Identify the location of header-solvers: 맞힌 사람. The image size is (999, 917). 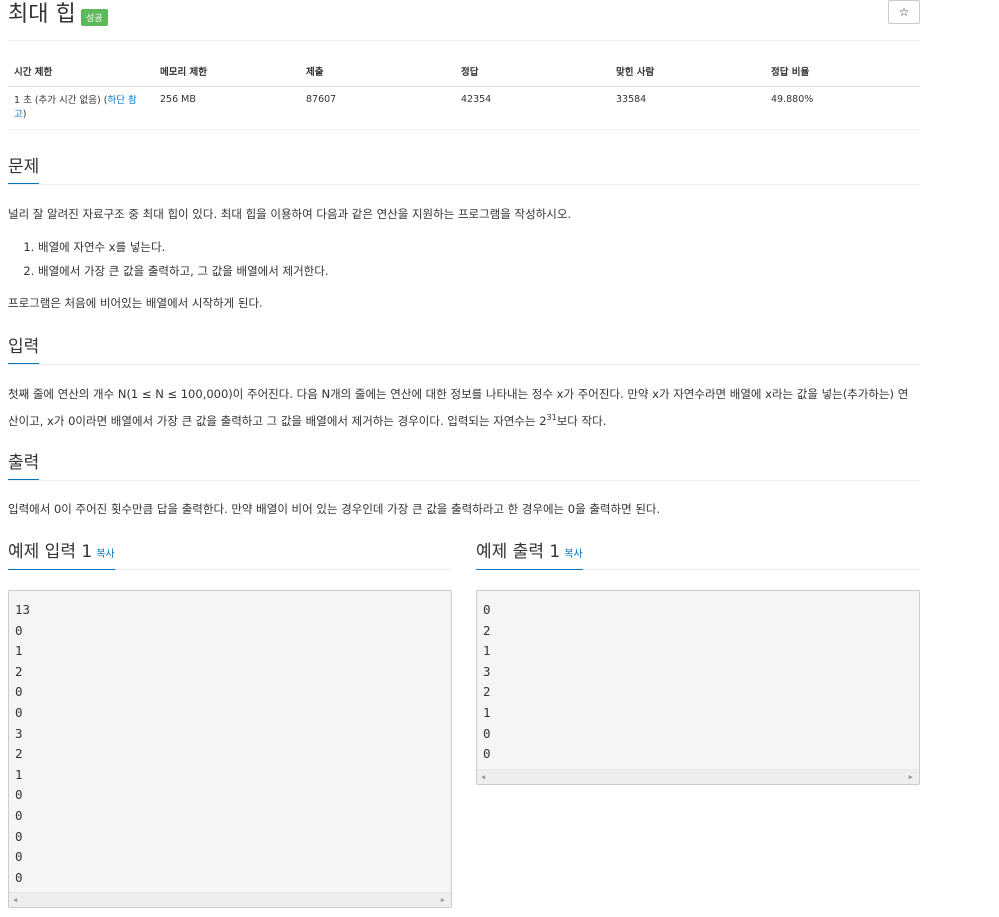
(687, 72).